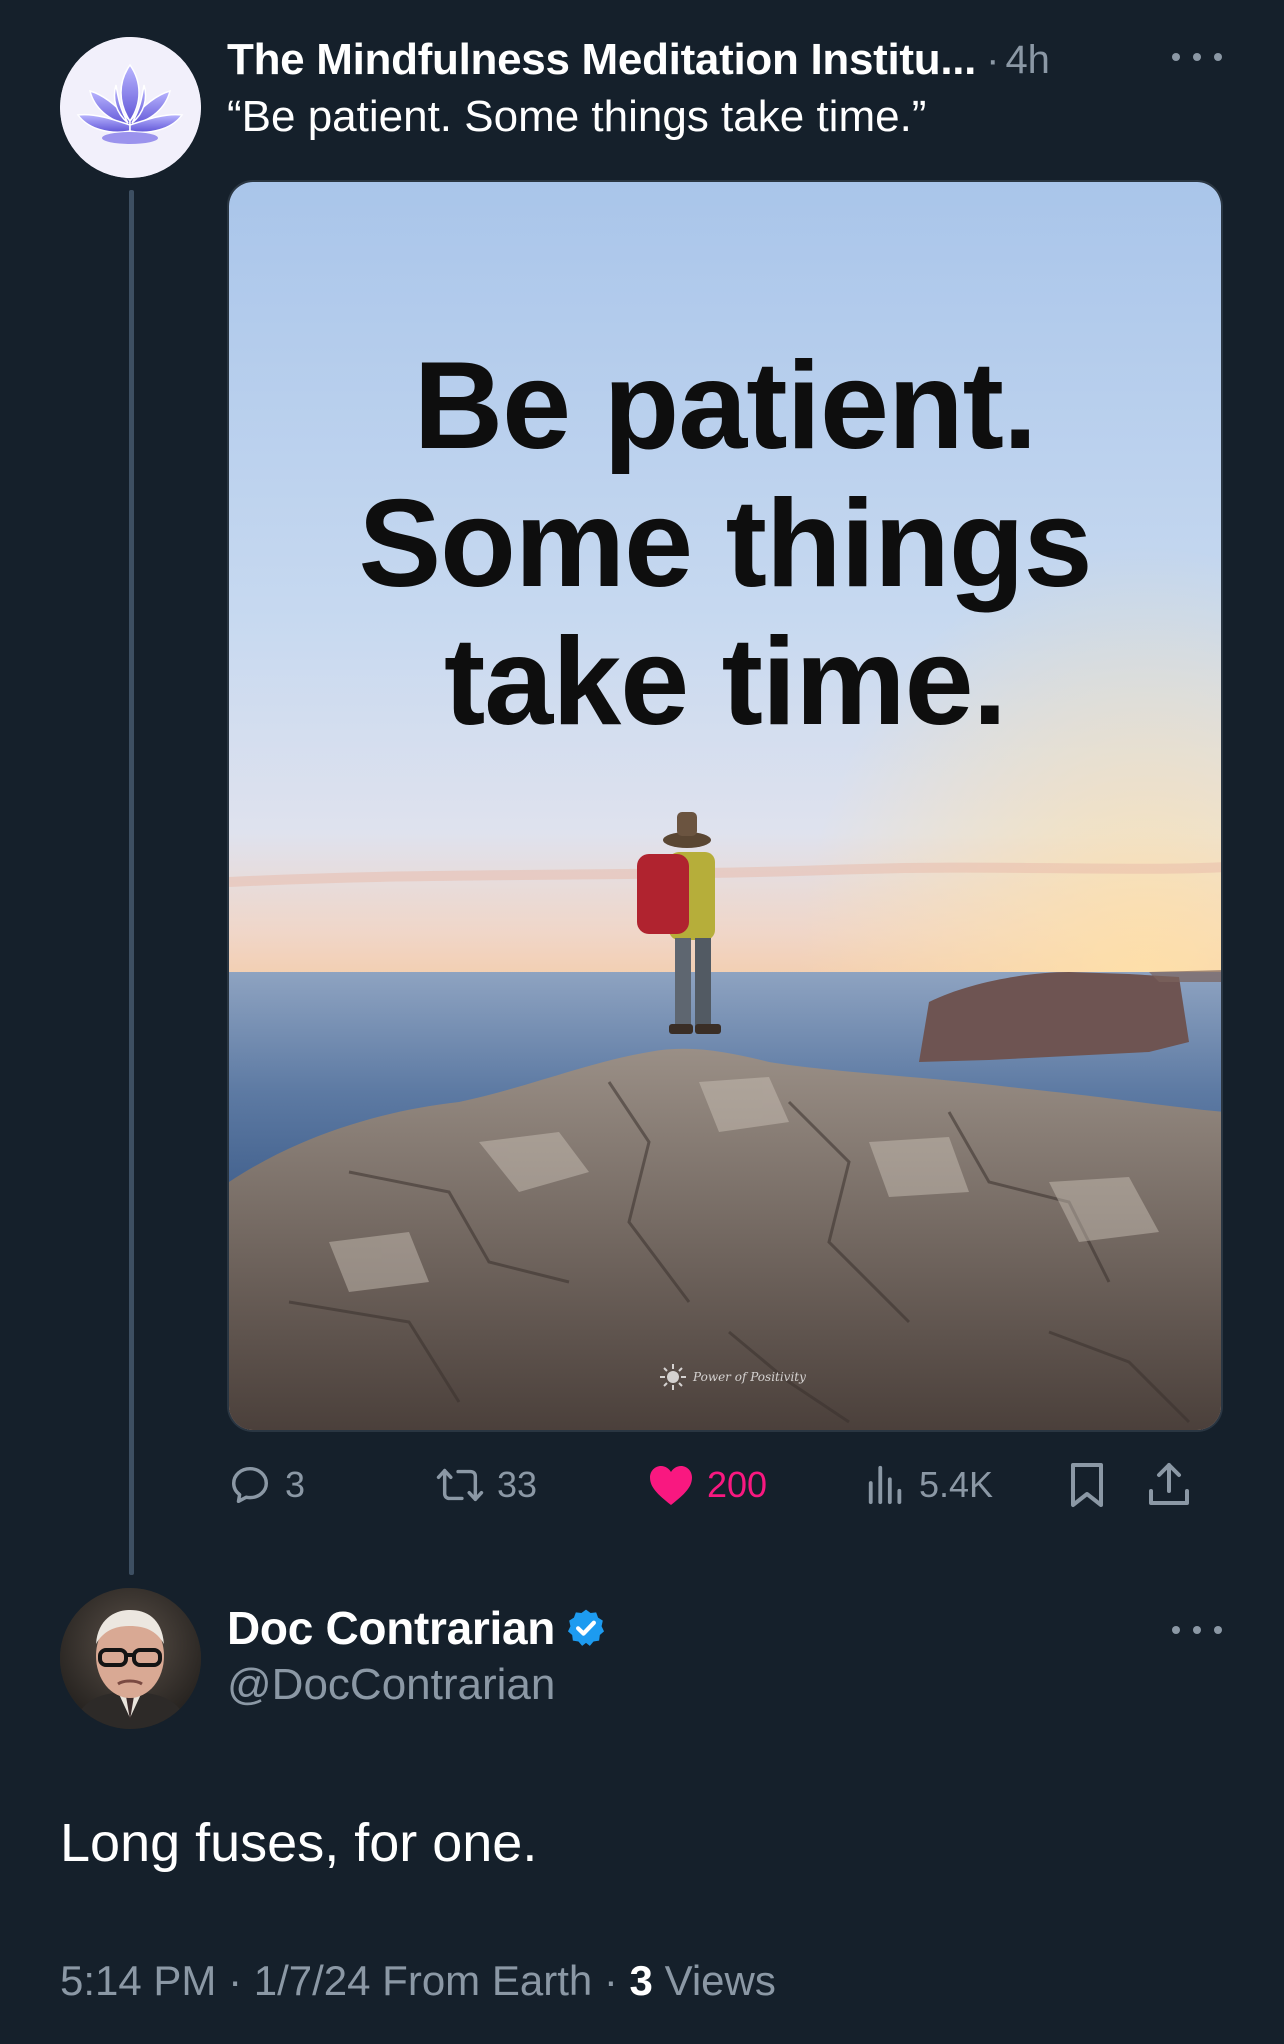  I want to click on reply-button: 3, so click(266, 1485).